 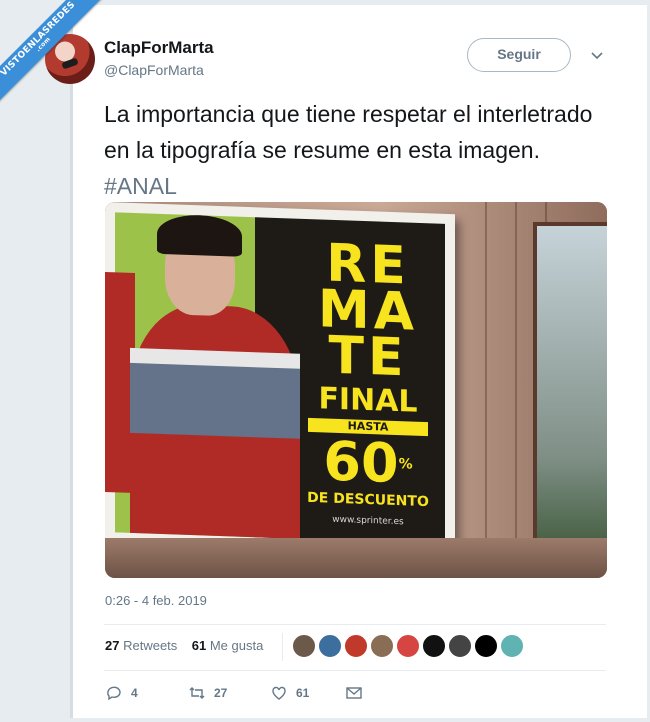 What do you see at coordinates (156, 600) in the screenshot?
I see `tweet-timestamp: 0:26 - 4 feb. 2019` at bounding box center [156, 600].